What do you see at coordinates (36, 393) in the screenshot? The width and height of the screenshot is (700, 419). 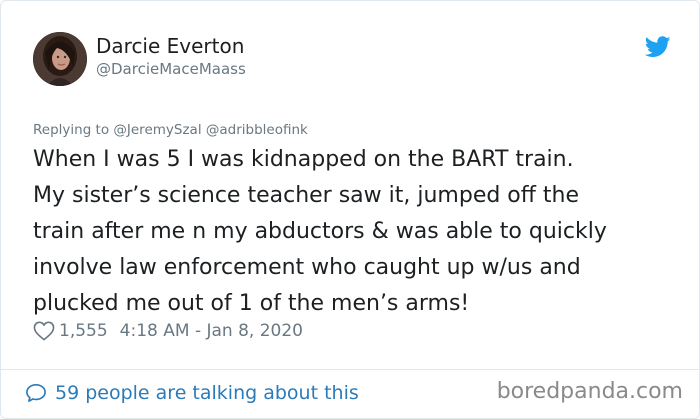 I see `speech-bubble-icon` at bounding box center [36, 393].